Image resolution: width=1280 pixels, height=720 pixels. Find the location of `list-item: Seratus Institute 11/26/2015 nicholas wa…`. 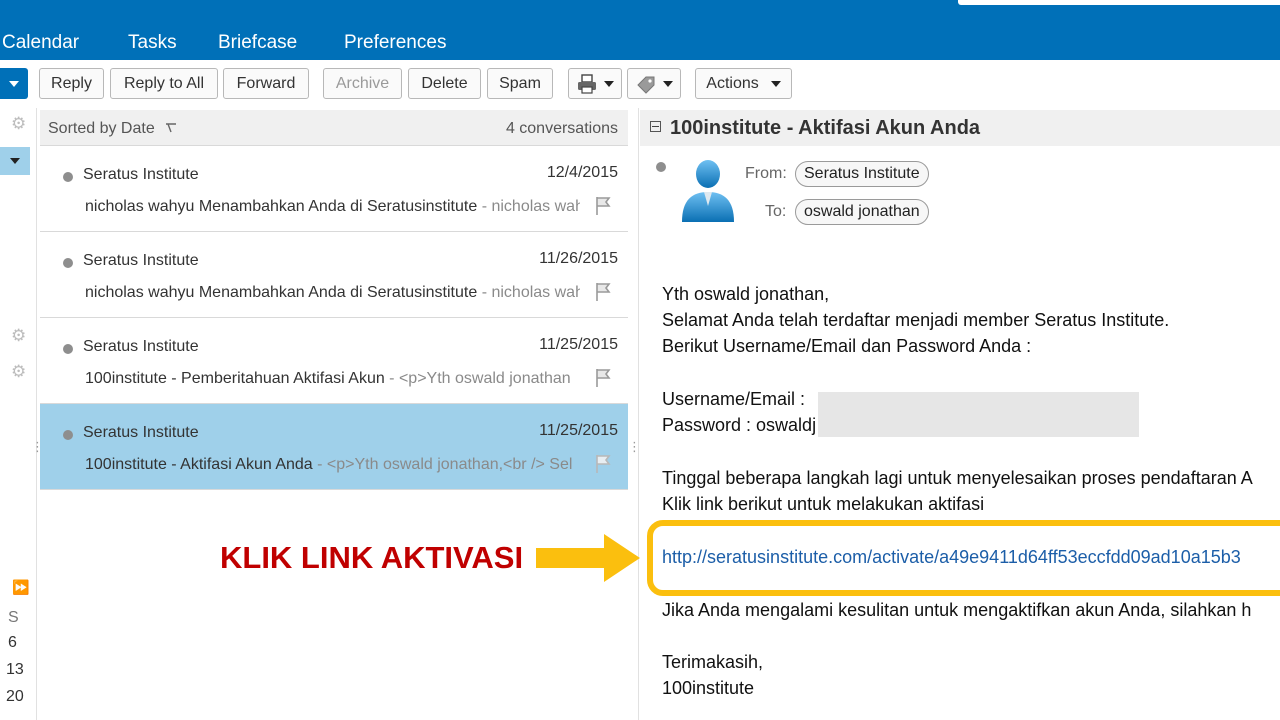

list-item: Seratus Institute 11/26/2015 nicholas wa… is located at coordinates (334, 275).